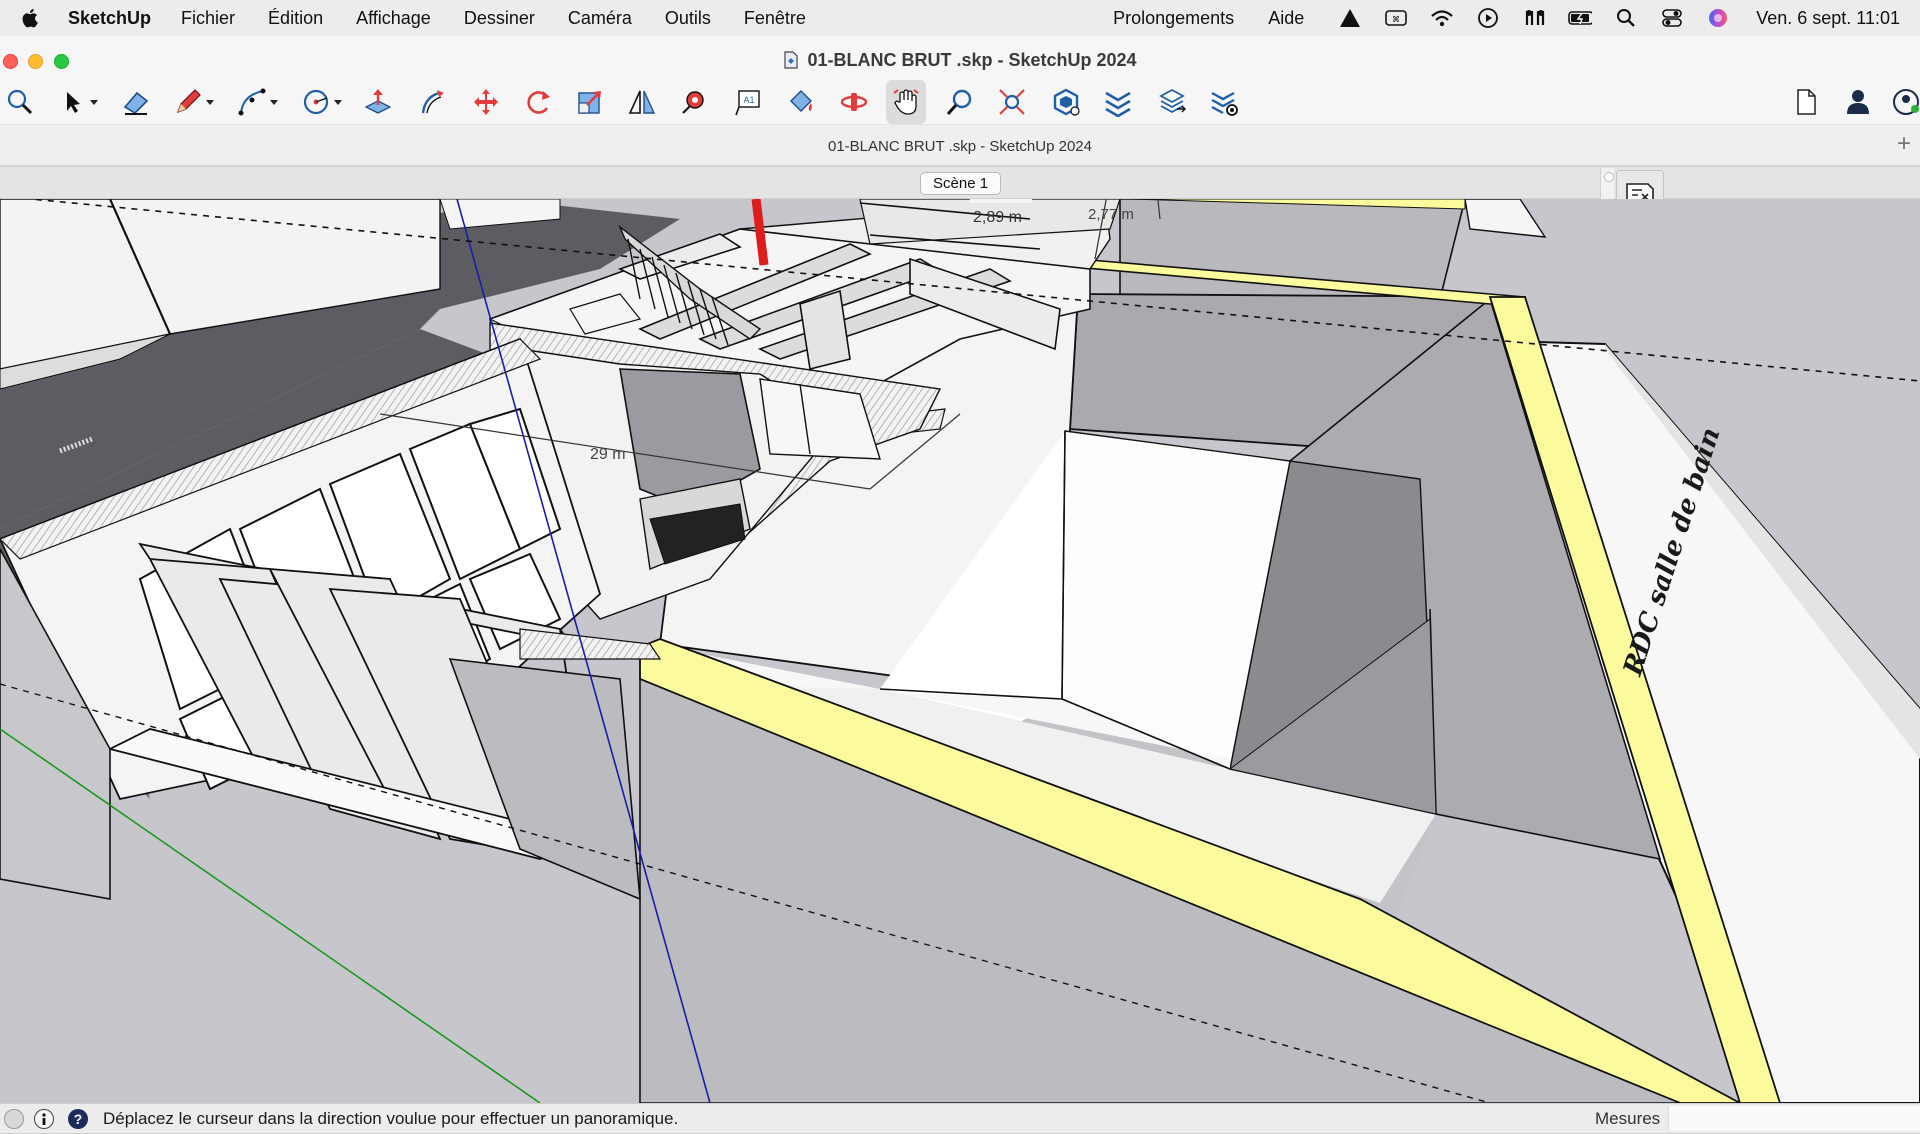 The height and width of the screenshot is (1134, 1920). What do you see at coordinates (600, 18) in the screenshot?
I see `menu-camera: Caméra` at bounding box center [600, 18].